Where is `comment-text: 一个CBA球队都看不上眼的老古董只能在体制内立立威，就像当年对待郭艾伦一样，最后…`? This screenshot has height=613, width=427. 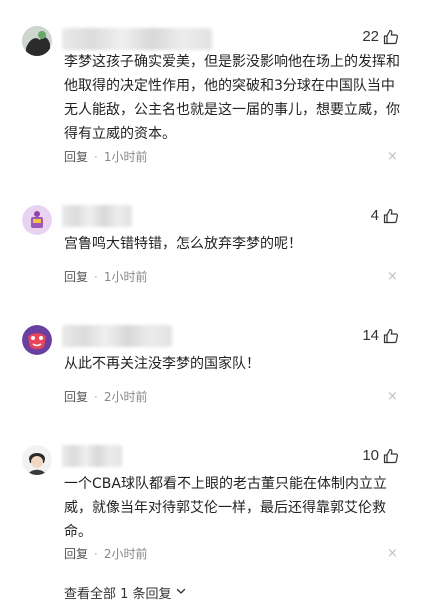 comment-text: 一个CBA球队都看不上眼的老古董只能在体制内立立威，就像当年对待郭艾伦一样，最后… is located at coordinates (225, 508).